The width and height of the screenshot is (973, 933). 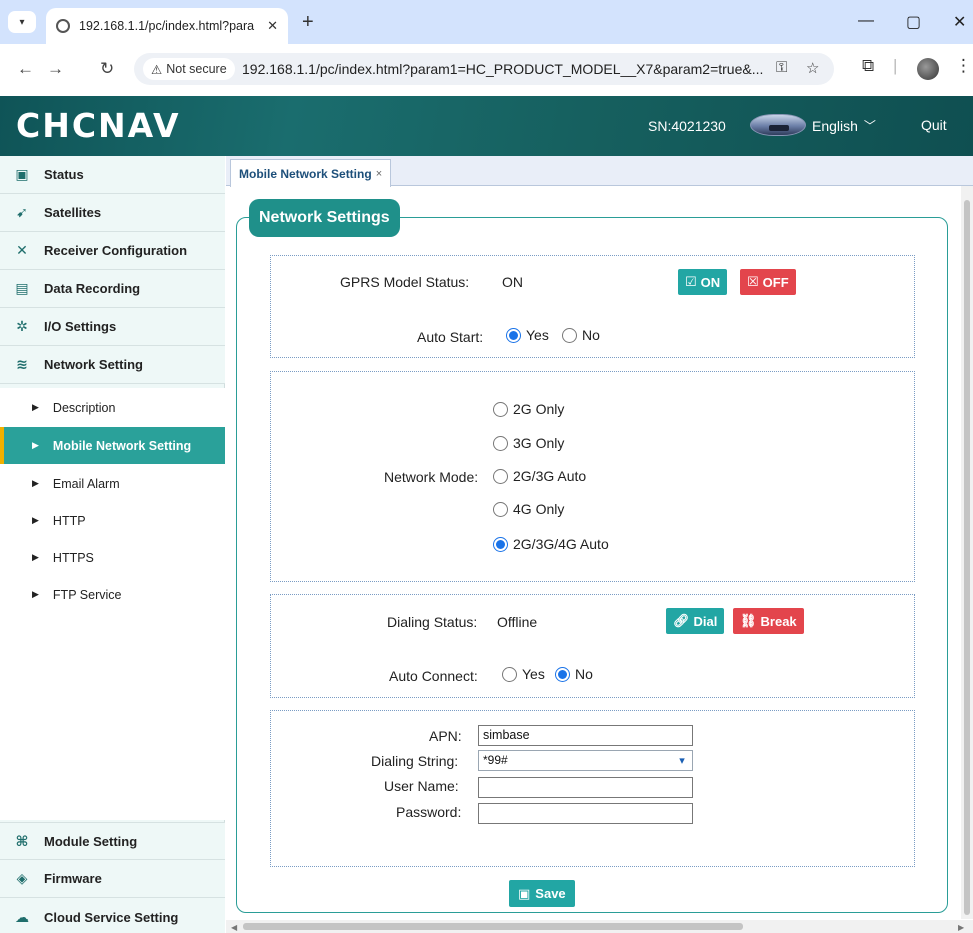 What do you see at coordinates (835, 125) in the screenshot?
I see `language-label: English` at bounding box center [835, 125].